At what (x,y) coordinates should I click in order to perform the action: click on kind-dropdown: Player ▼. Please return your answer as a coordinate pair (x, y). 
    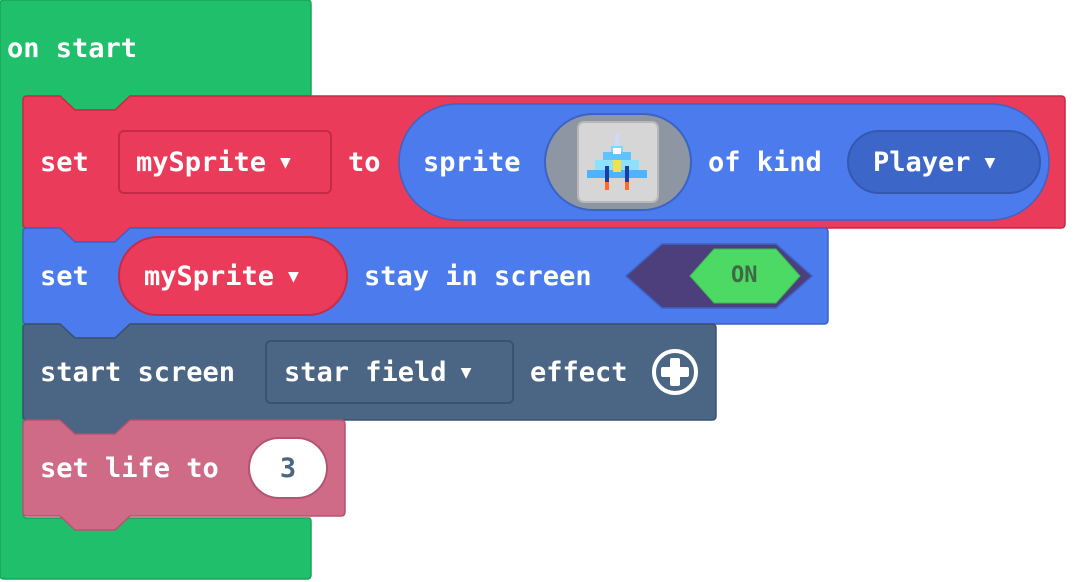
    Looking at the image, I should click on (944, 162).